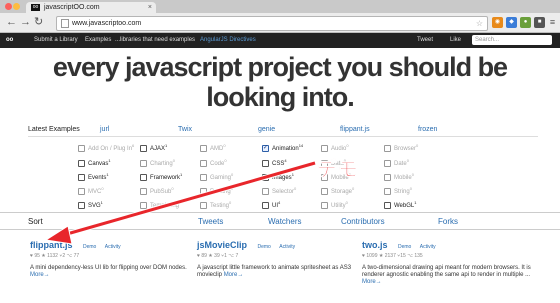 Image resolution: width=560 pixels, height=303 pixels. Describe the element at coordinates (338, 170) in the screenshot. I see `annotation-label: デモ` at that location.